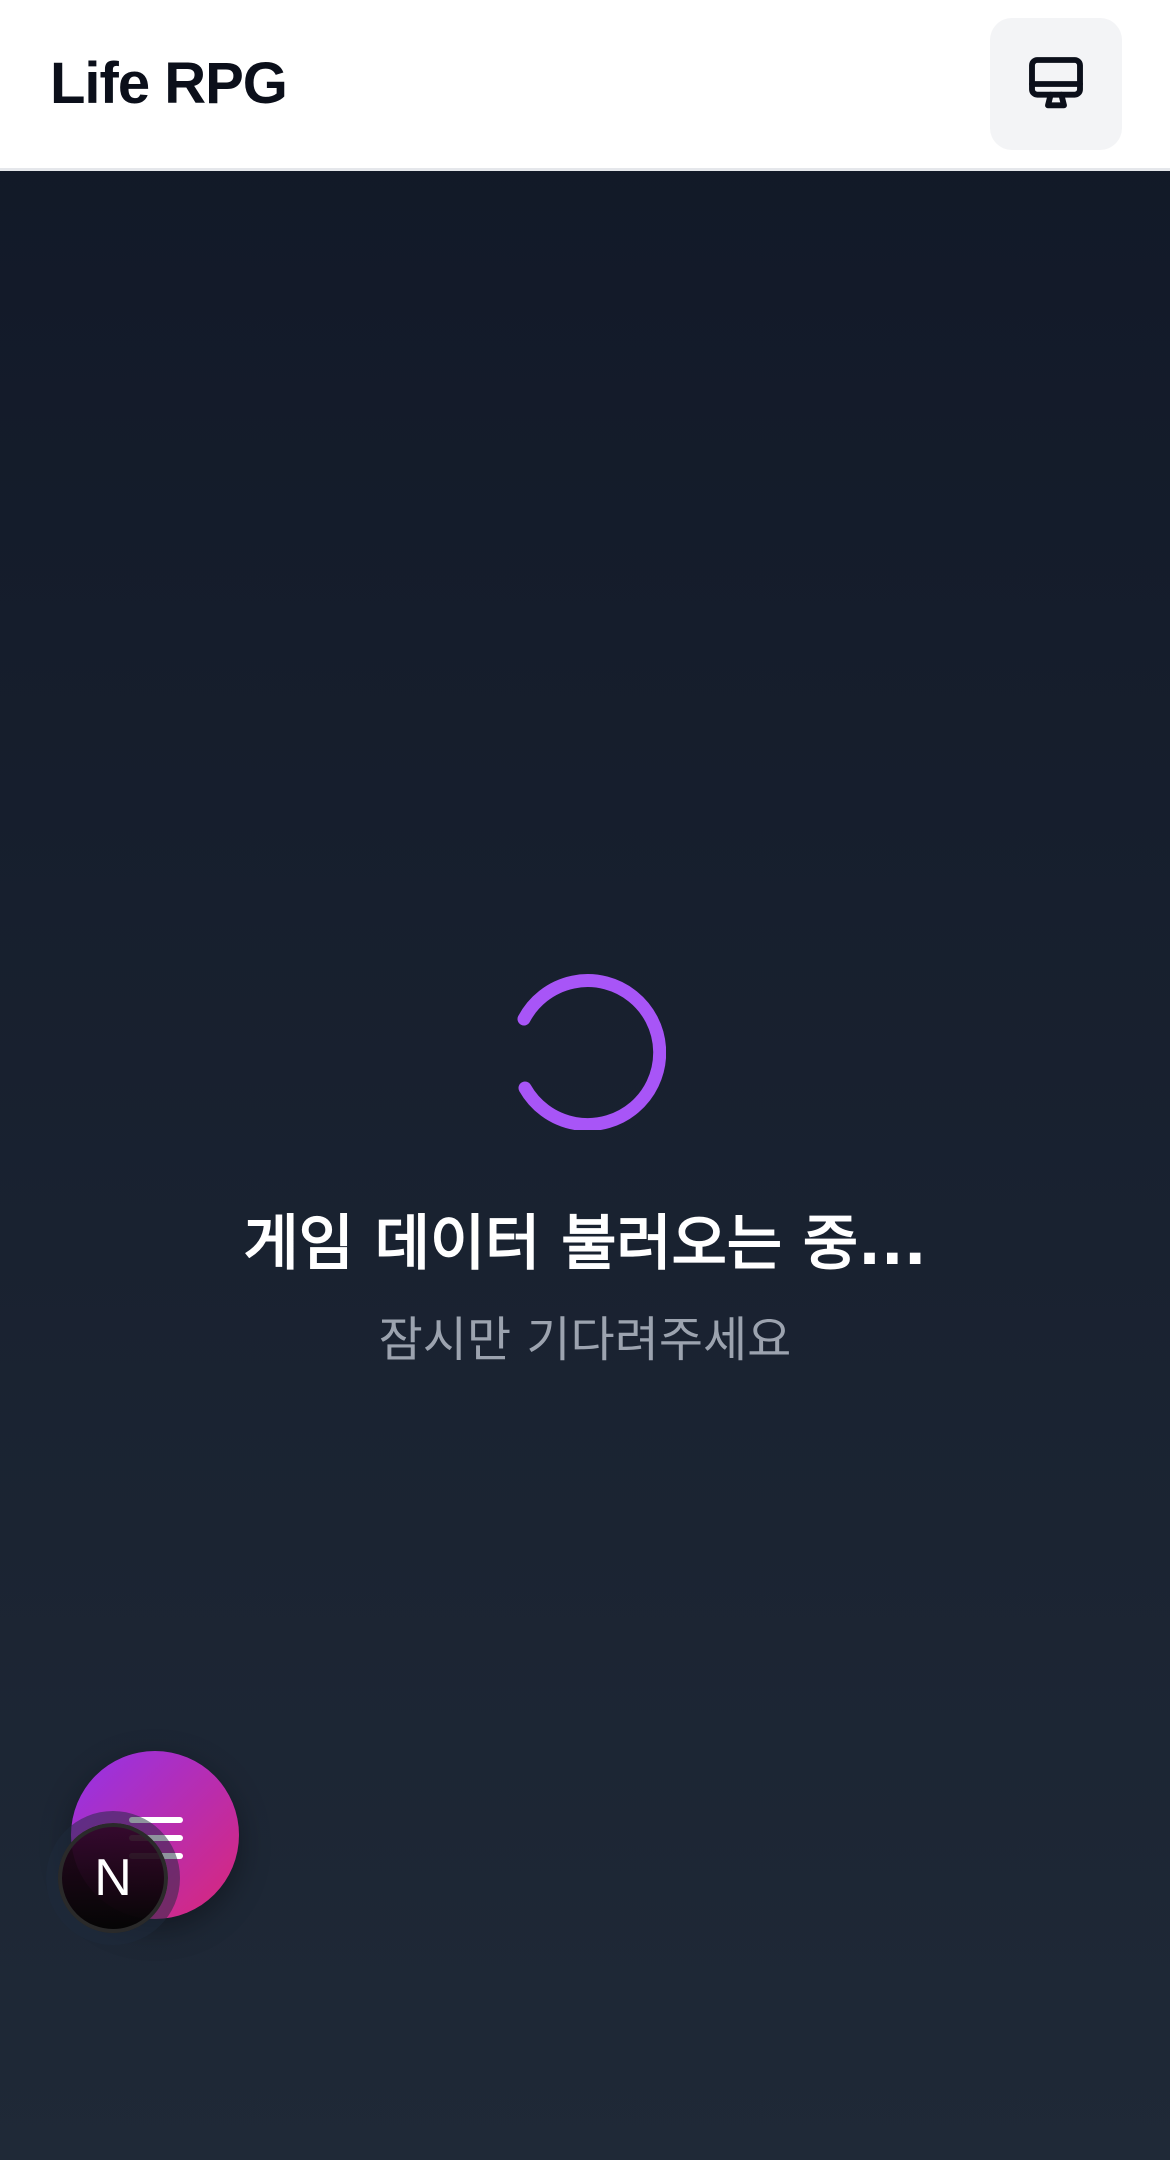 The image size is (1170, 2160). I want to click on dev-badge-letter: N, so click(113, 1878).